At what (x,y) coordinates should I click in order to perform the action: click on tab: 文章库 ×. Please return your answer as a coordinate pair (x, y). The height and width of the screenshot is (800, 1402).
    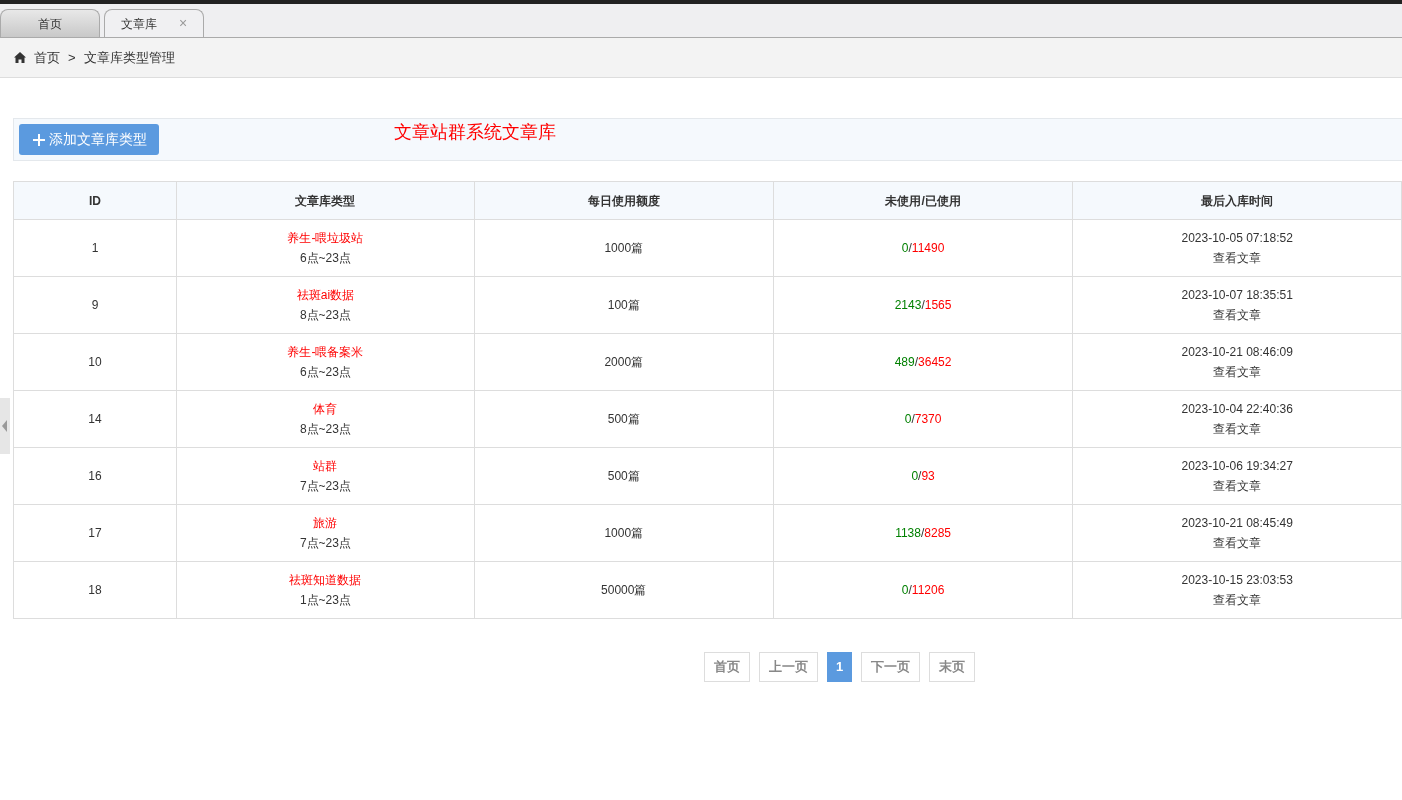
    Looking at the image, I should click on (154, 23).